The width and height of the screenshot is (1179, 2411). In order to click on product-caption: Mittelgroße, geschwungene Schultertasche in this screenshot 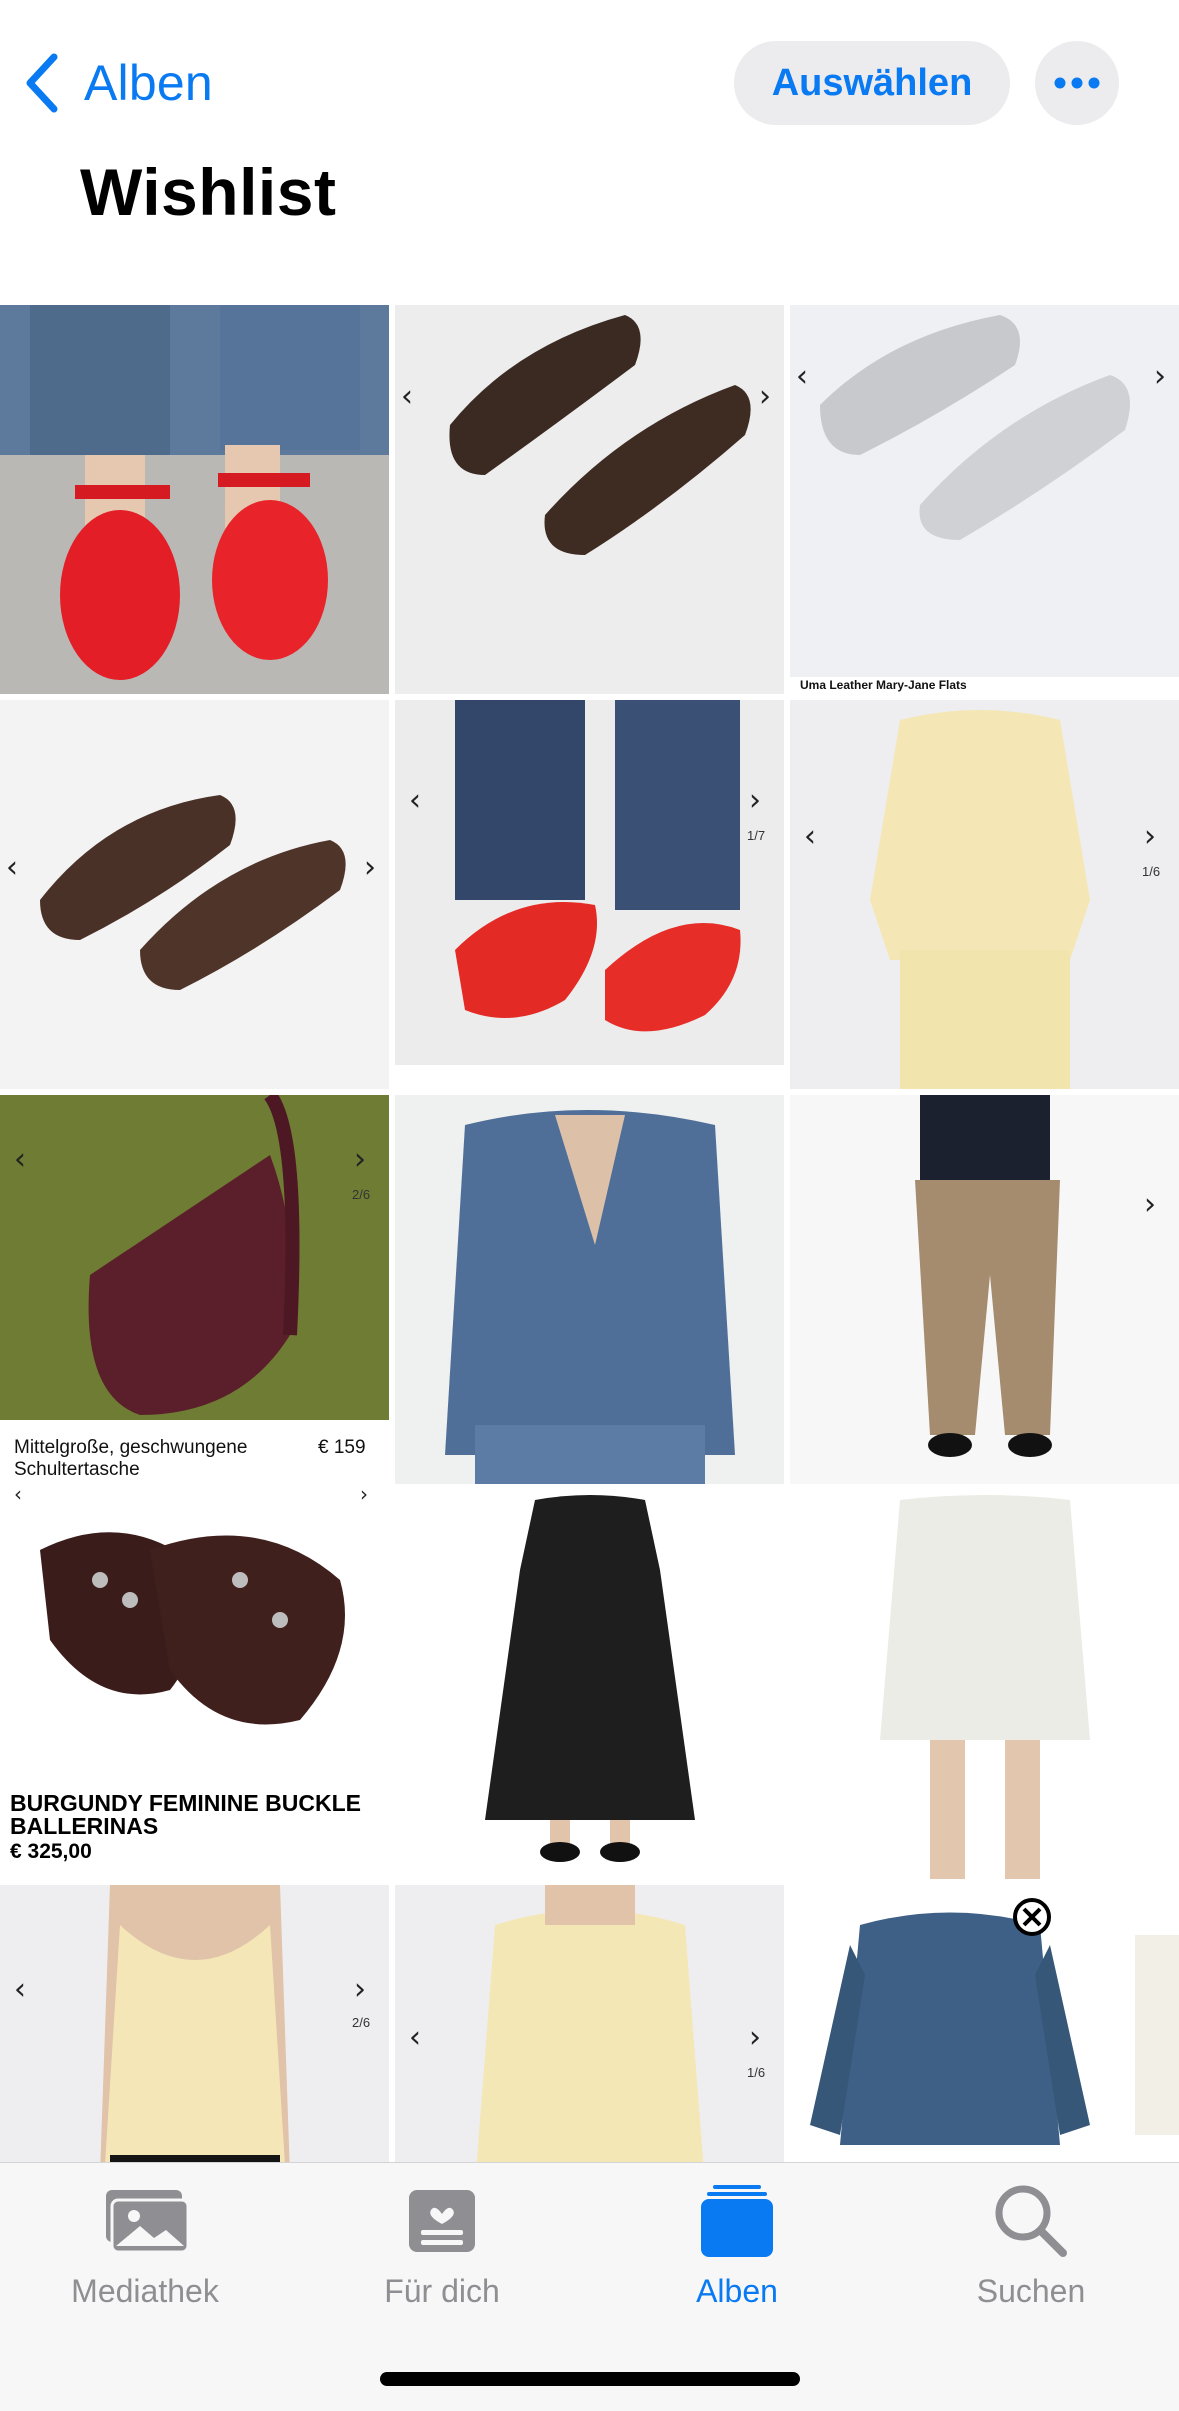, I will do `click(131, 1458)`.